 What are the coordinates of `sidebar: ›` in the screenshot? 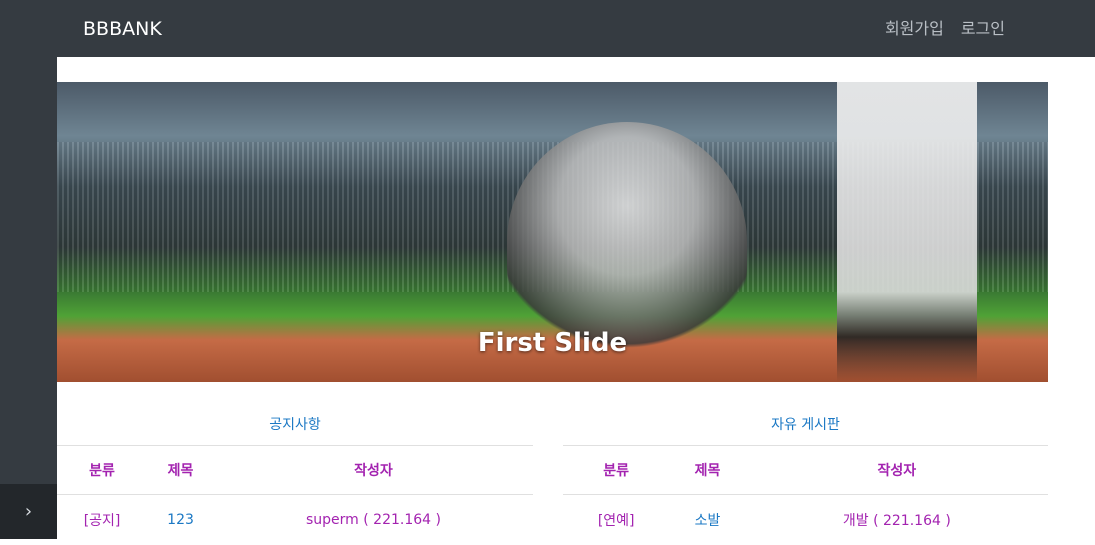 It's located at (28, 269).